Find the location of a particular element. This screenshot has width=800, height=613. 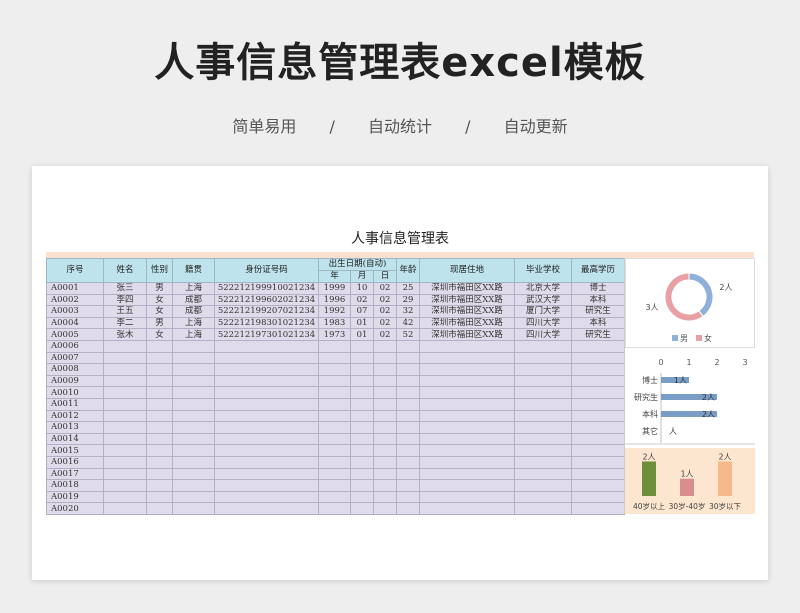

cell-seq: A0013 is located at coordinates (75, 427).